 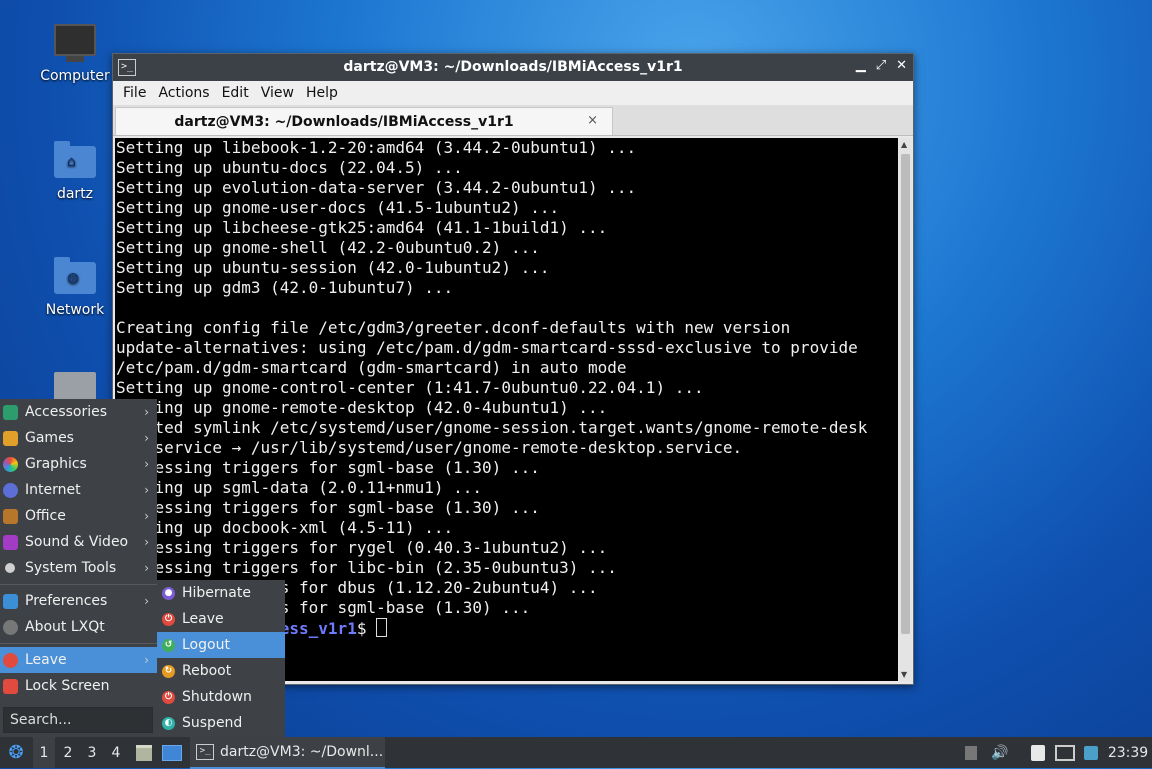 I want to click on info-icon, so click(x=10, y=627).